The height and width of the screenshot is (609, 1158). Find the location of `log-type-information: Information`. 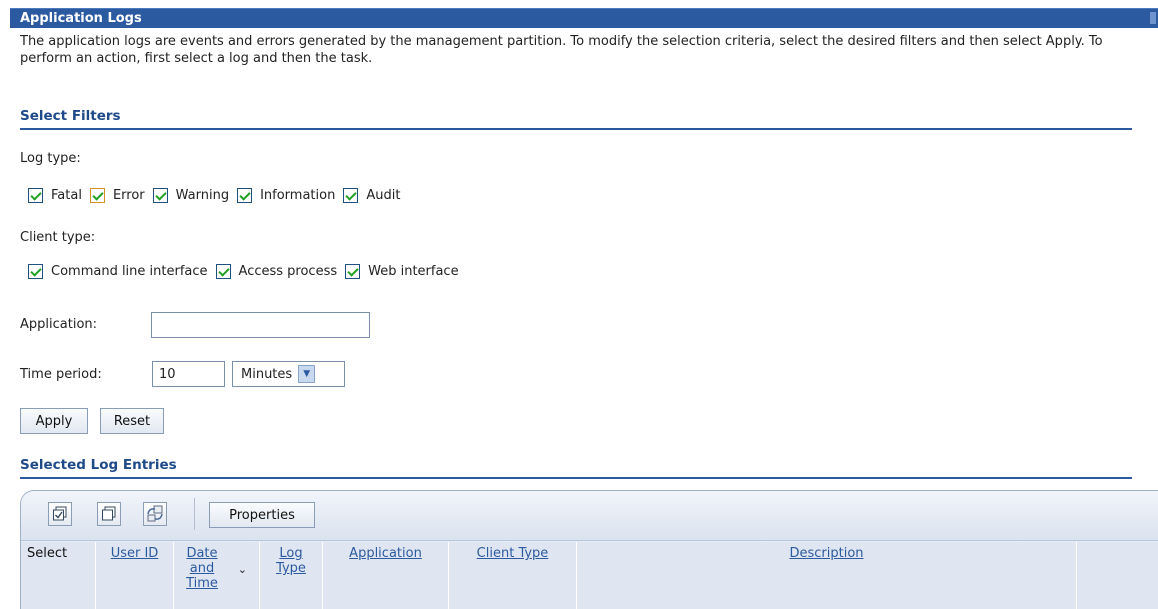

log-type-information: Information is located at coordinates (286, 195).